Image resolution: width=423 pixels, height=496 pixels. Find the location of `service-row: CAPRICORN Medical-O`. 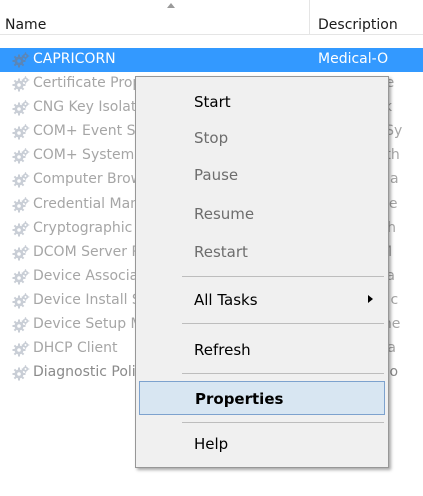

service-row: CAPRICORN Medical-O is located at coordinates (211, 60).